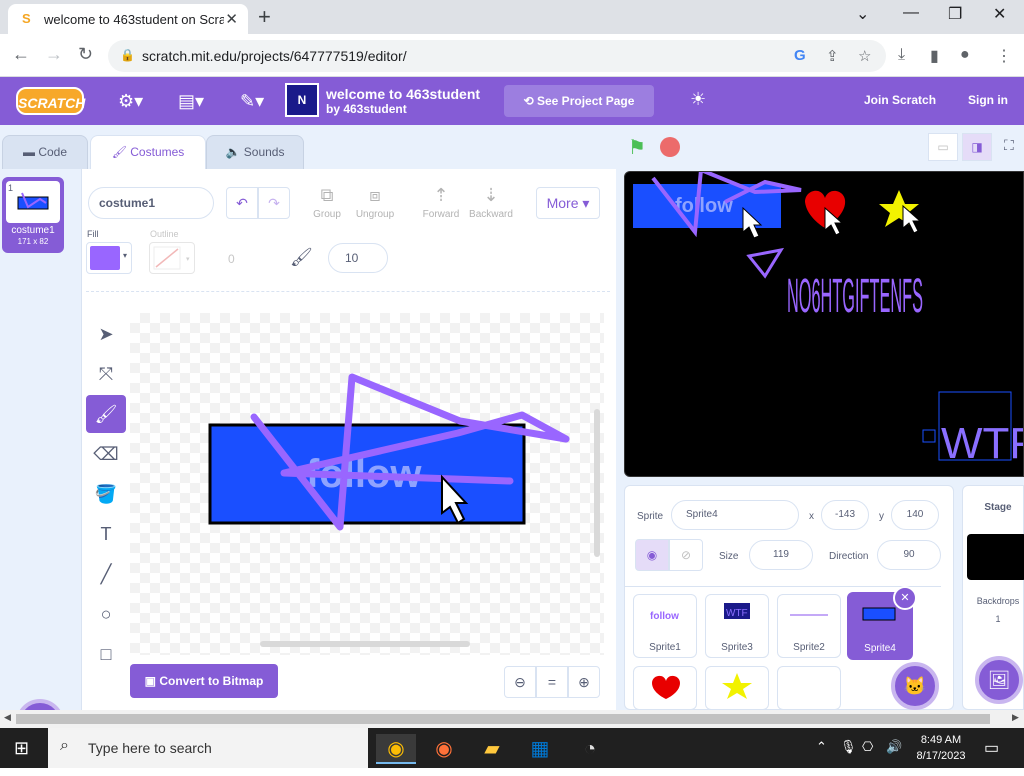  What do you see at coordinates (106, 454) in the screenshot?
I see `eraser-tool: ⌫` at bounding box center [106, 454].